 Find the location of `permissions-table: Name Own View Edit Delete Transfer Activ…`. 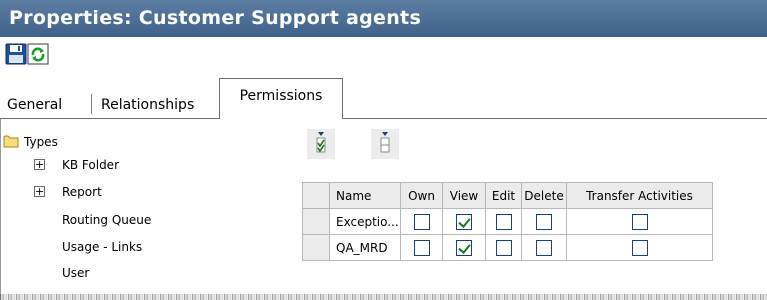

permissions-table: Name Own View Edit Delete Transfer Activ… is located at coordinates (507, 221).